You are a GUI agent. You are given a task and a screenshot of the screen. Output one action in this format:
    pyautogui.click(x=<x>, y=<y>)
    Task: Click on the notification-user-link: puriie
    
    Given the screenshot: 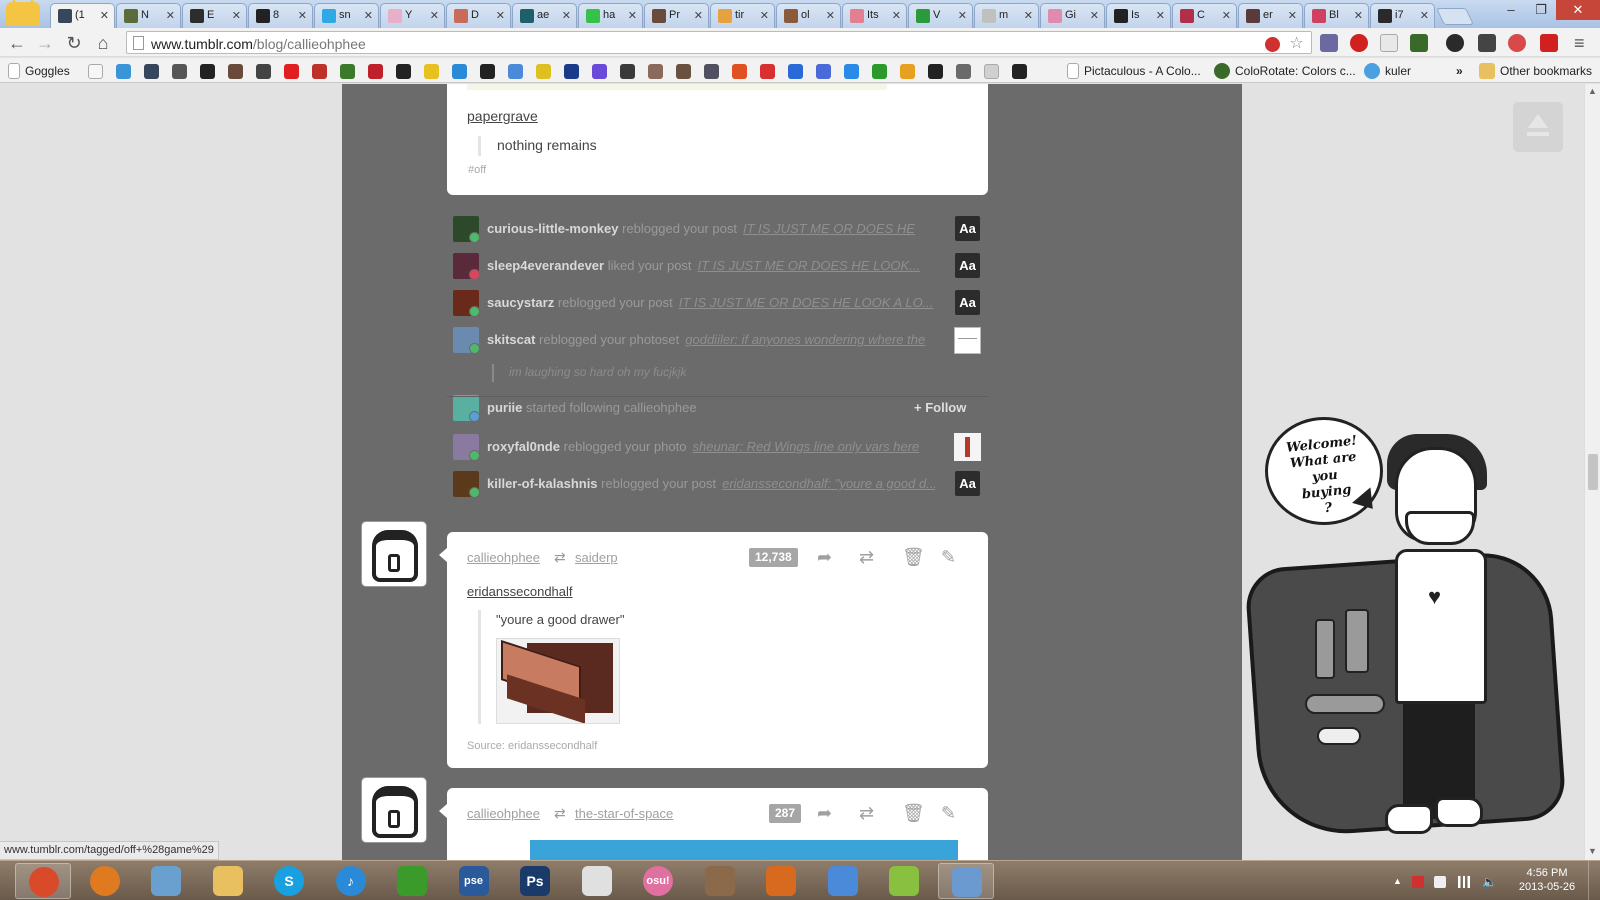 What is the action you would take?
    pyautogui.click(x=504, y=407)
    